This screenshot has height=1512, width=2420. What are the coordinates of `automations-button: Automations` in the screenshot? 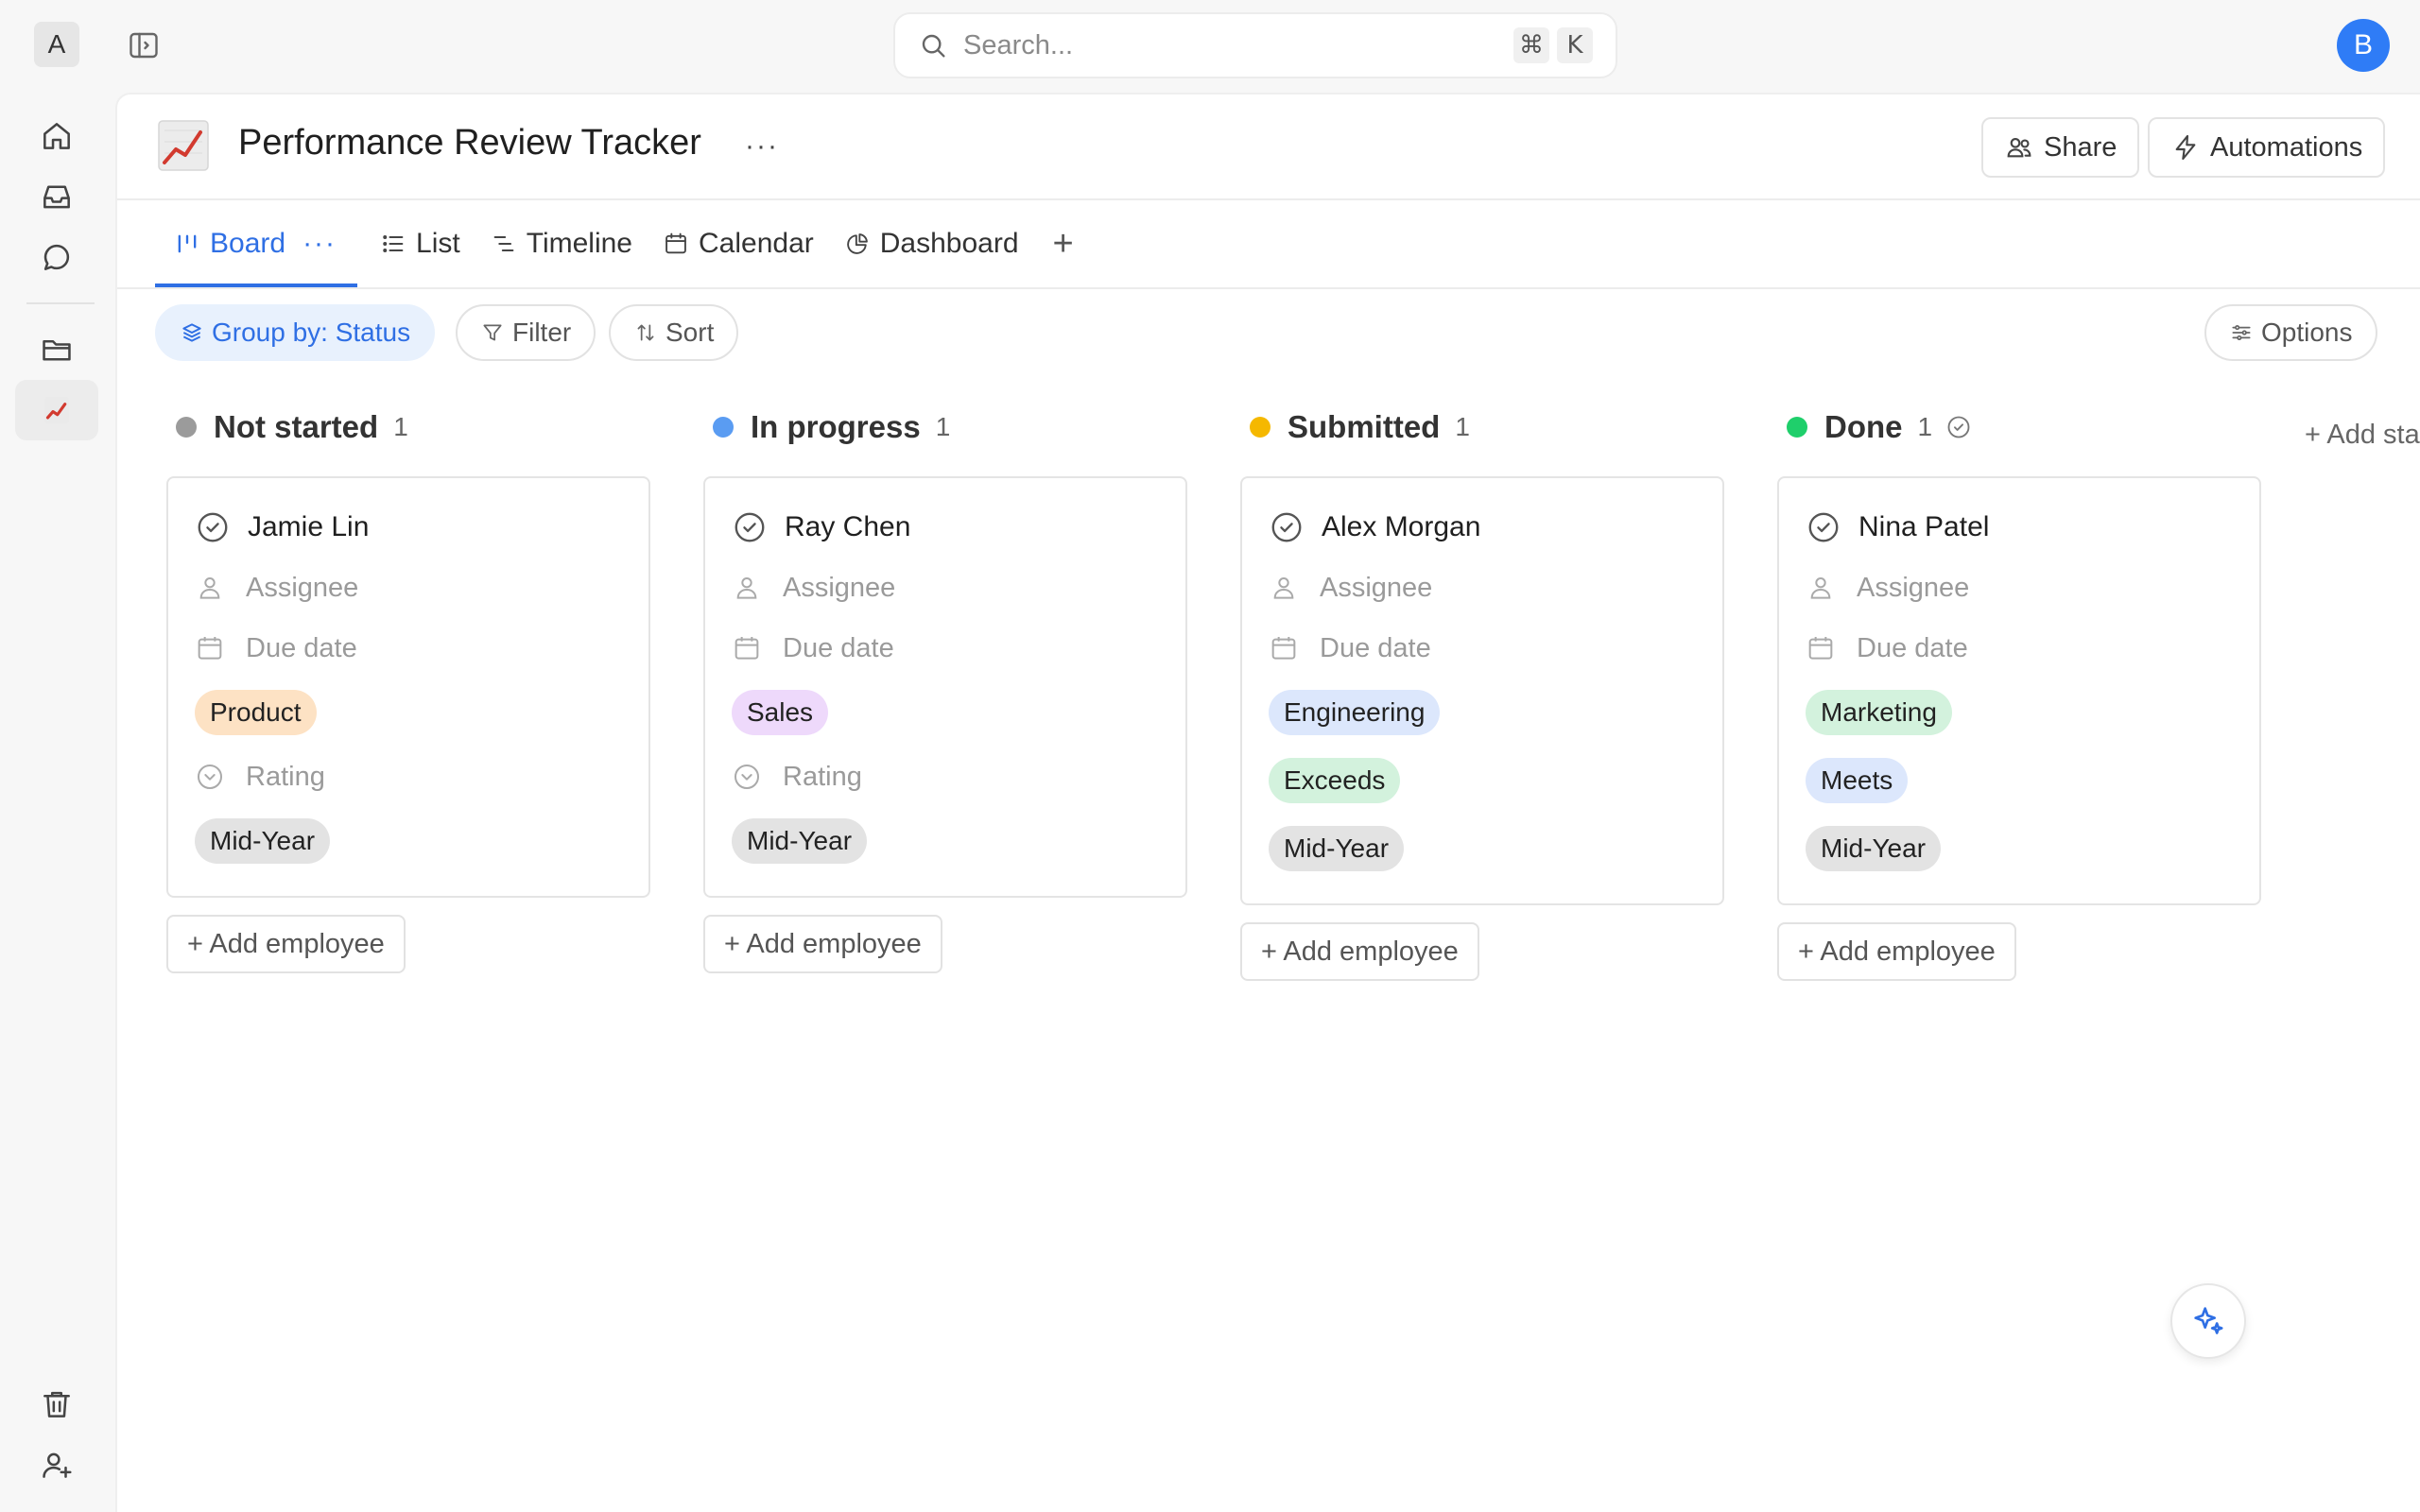 It's located at (2267, 147).